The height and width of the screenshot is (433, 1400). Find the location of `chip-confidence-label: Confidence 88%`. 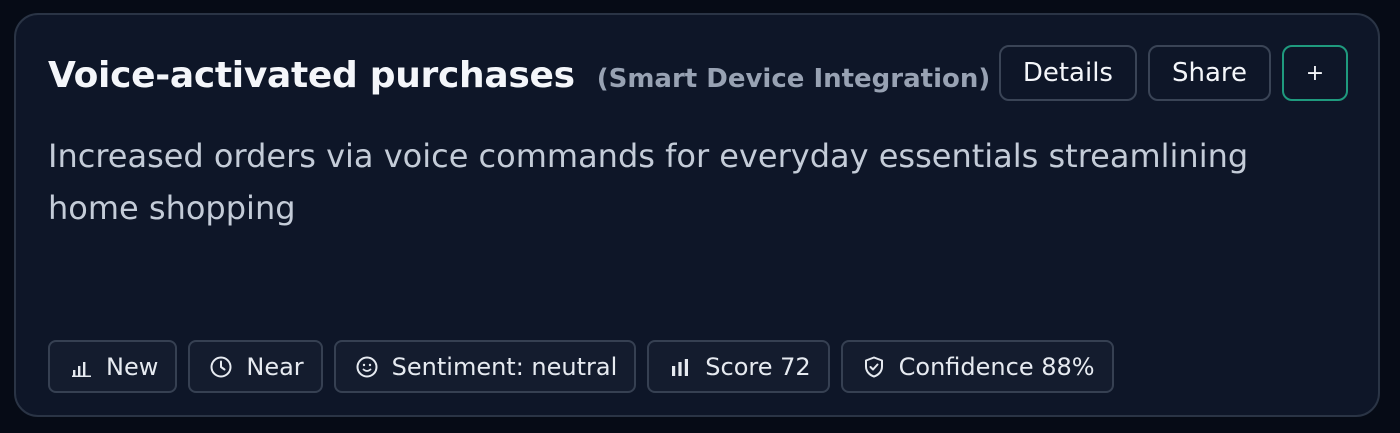

chip-confidence-label: Confidence 88% is located at coordinates (996, 366).